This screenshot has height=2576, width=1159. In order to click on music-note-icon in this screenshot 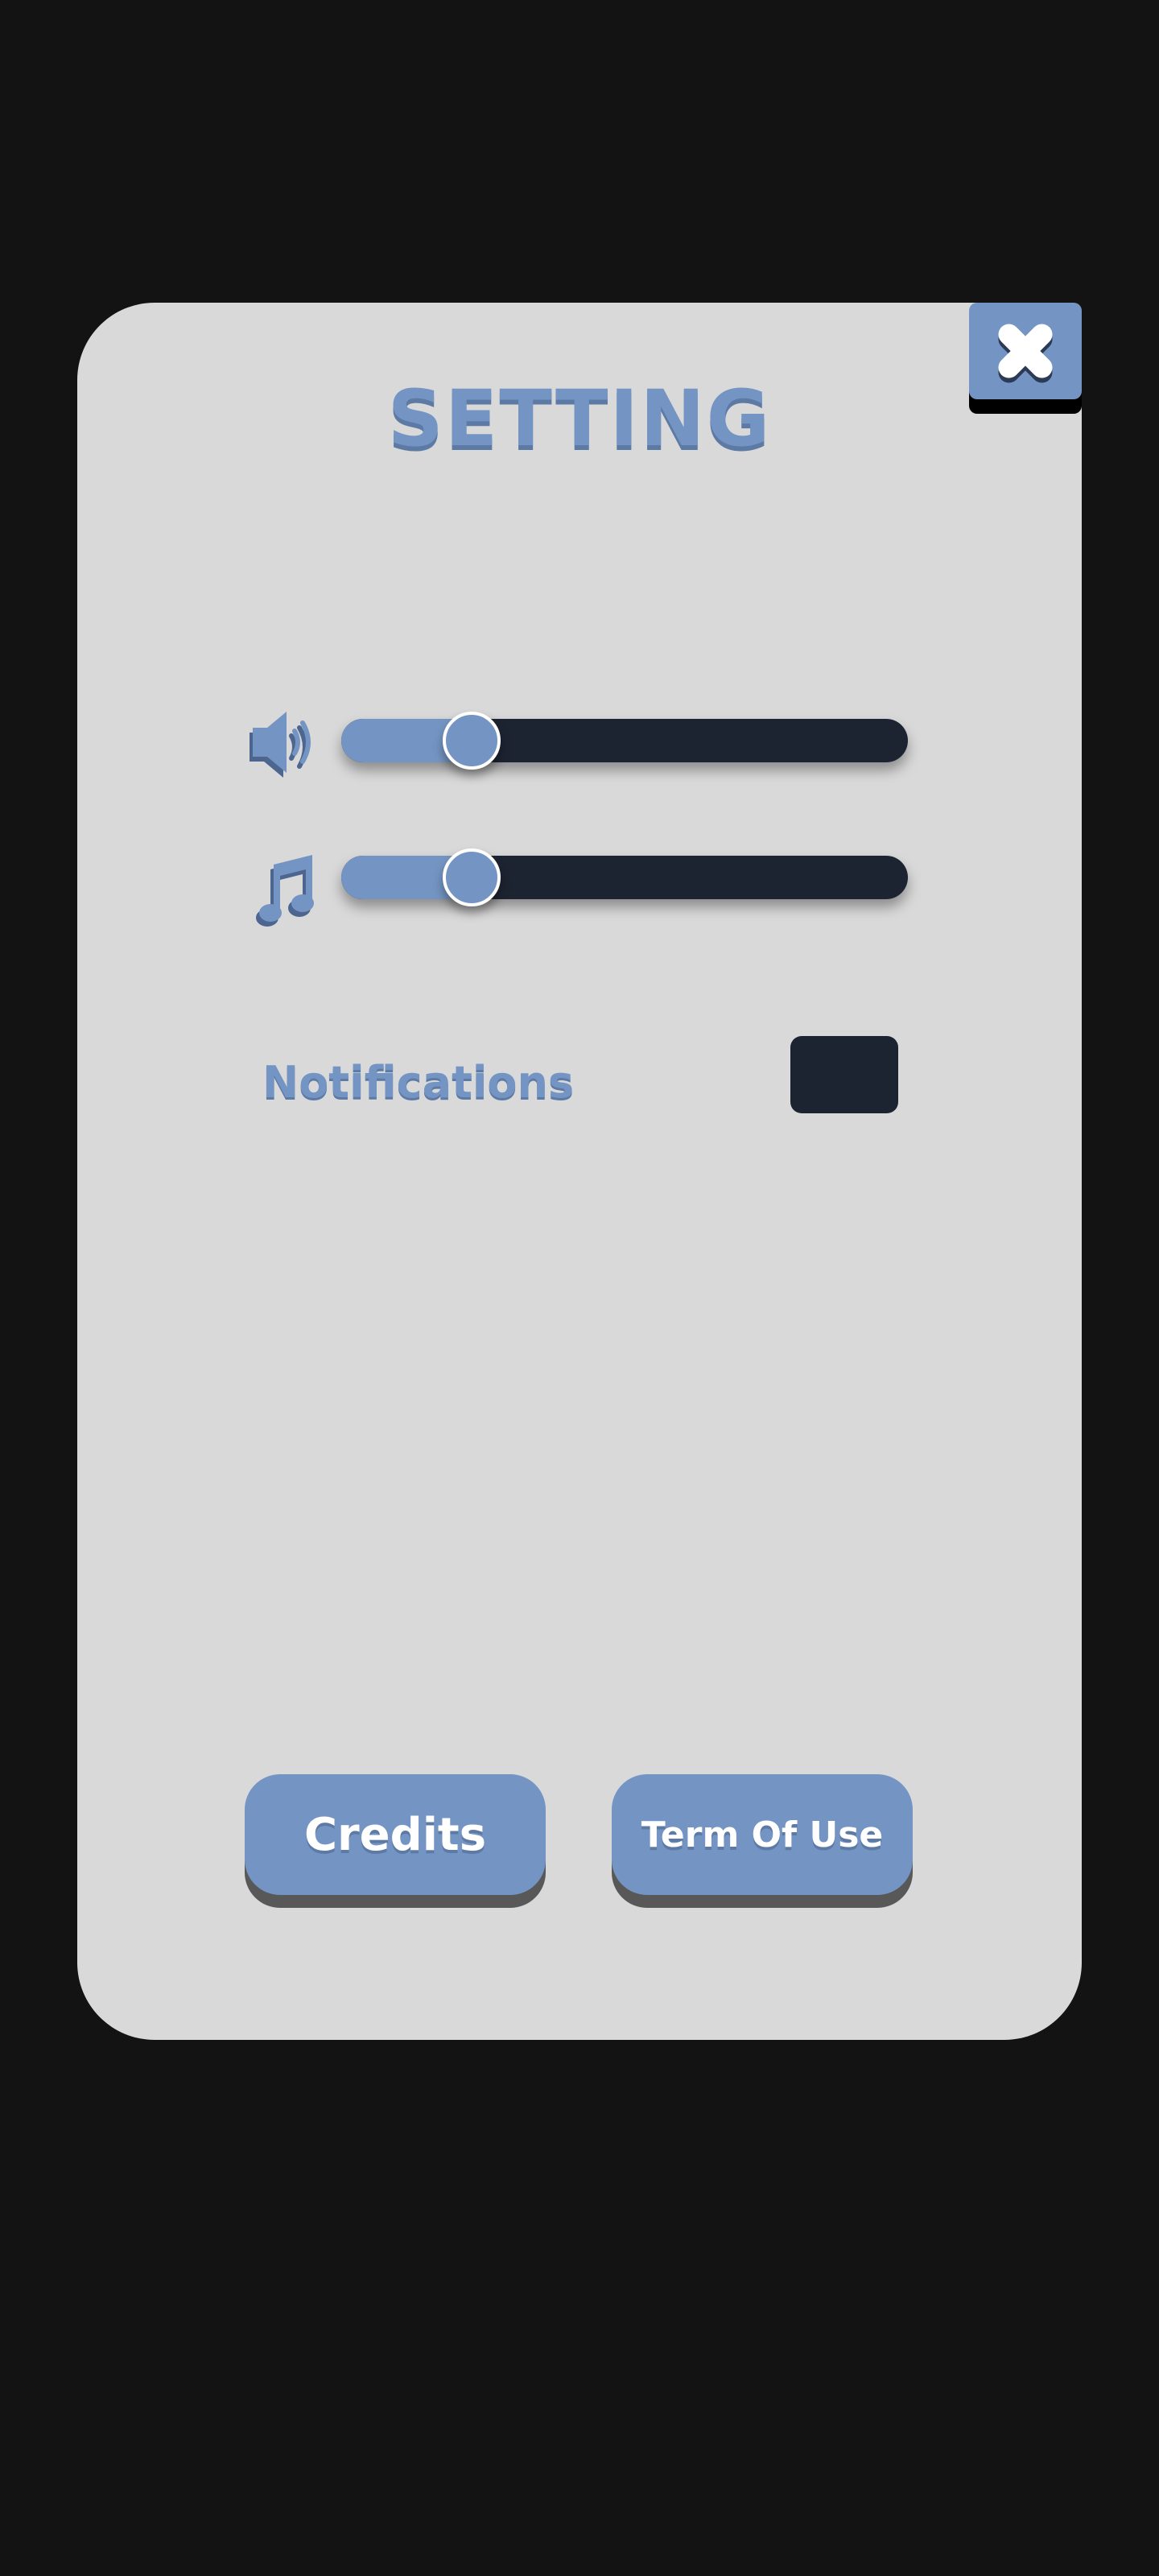, I will do `click(285, 891)`.